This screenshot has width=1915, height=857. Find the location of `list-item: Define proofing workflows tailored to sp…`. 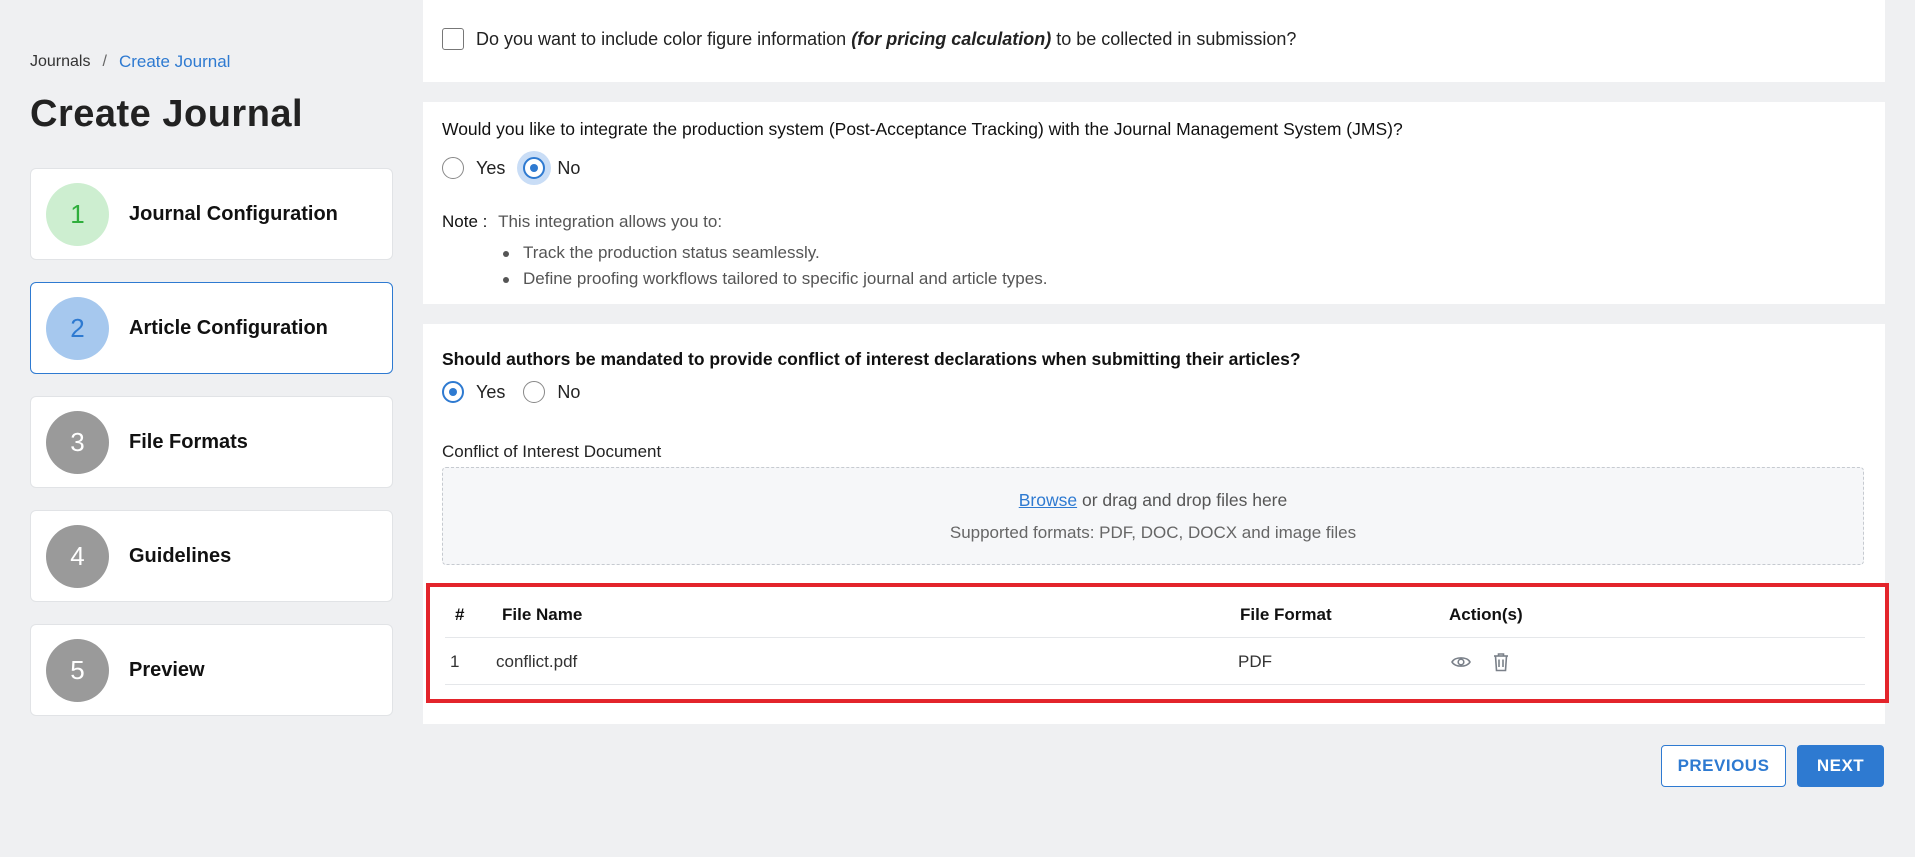

list-item: Define proofing workflows tailored to sp… is located at coordinates (775, 278).